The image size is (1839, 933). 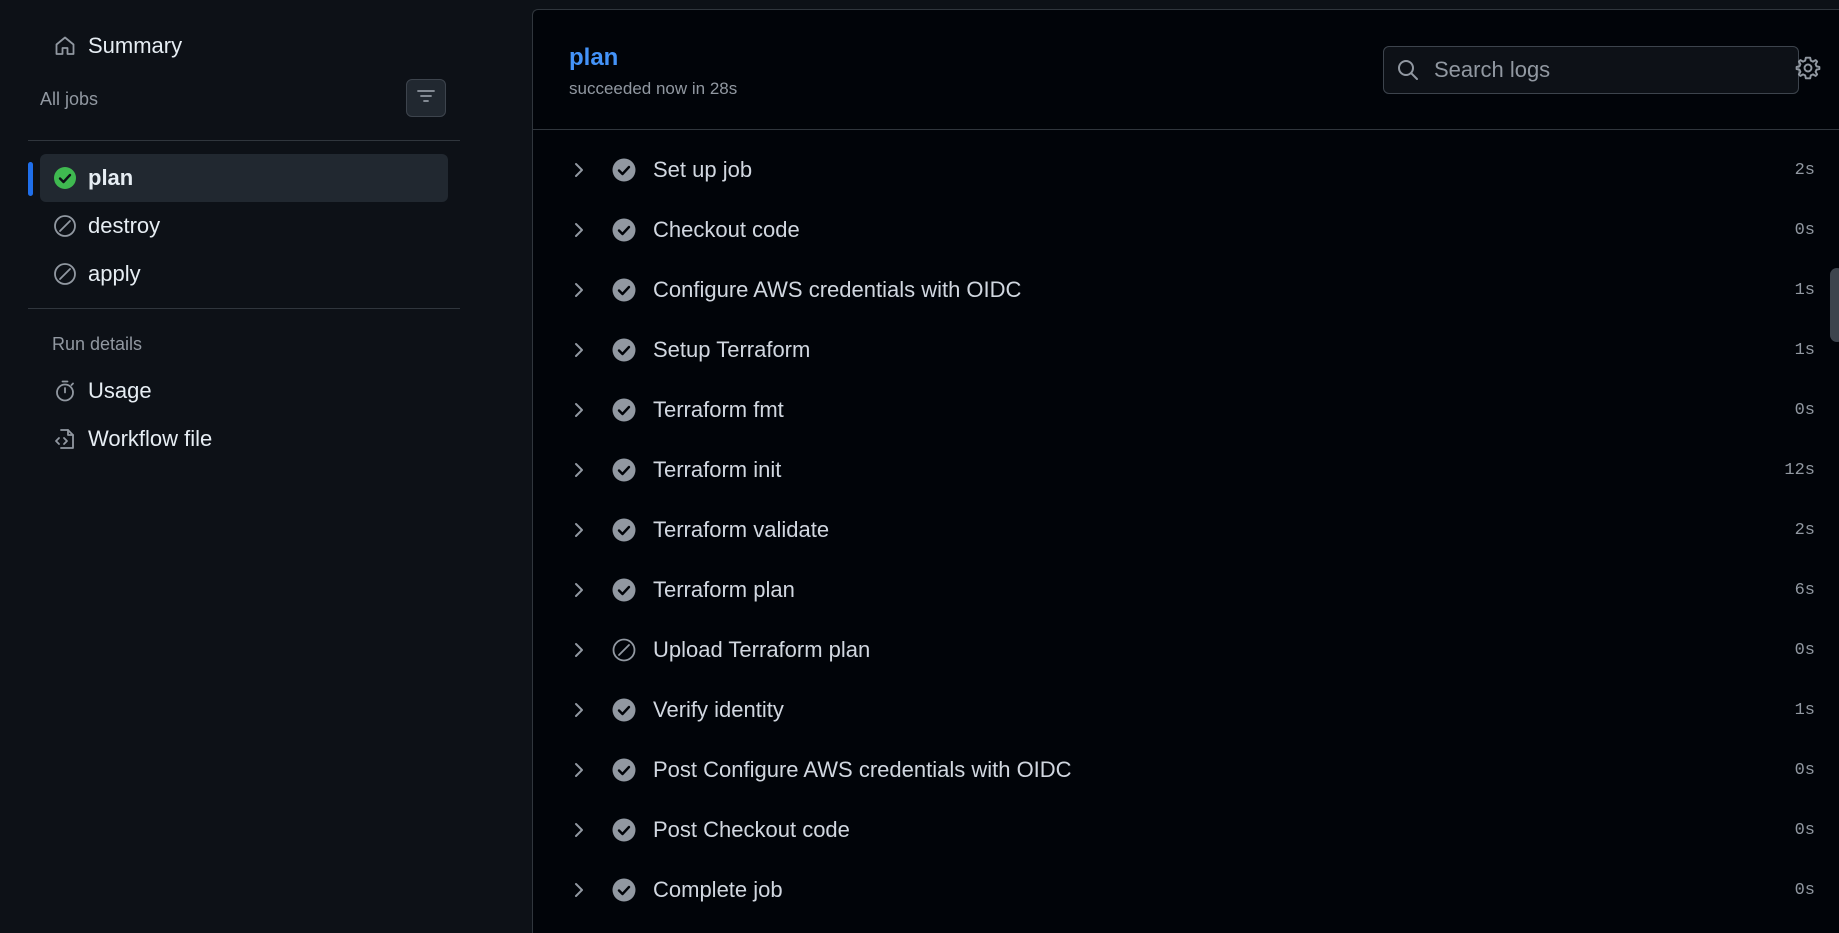 What do you see at coordinates (732, 349) in the screenshot?
I see `step-name: Setup Terraform` at bounding box center [732, 349].